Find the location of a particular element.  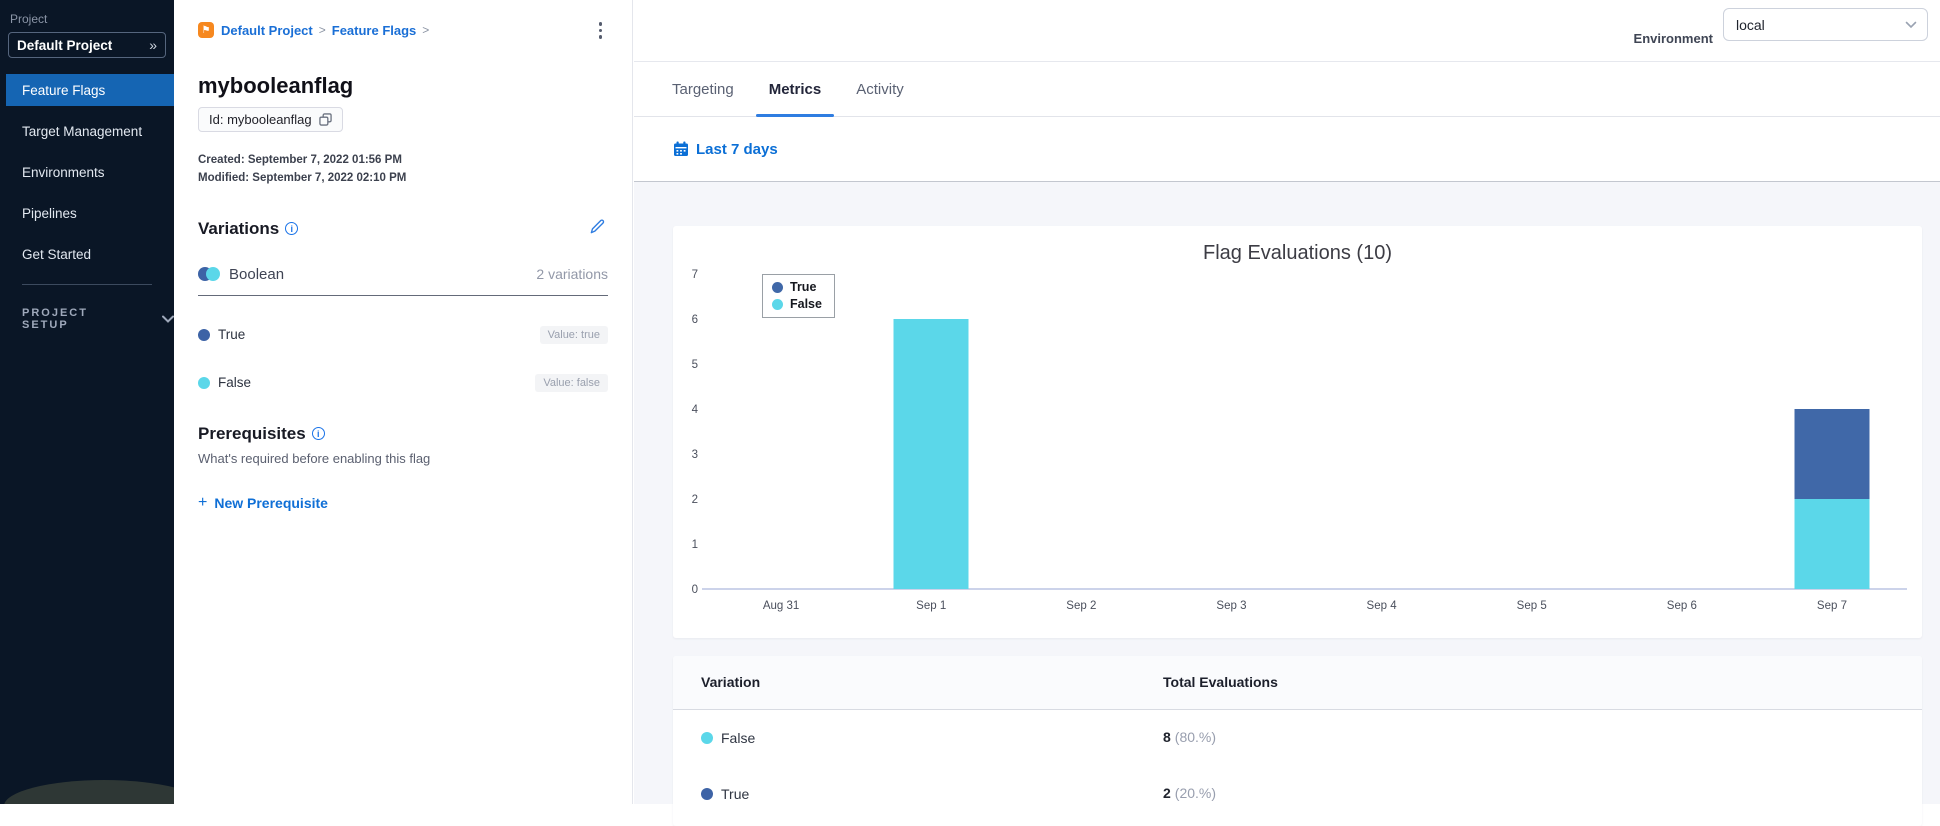

breadcrumb: ⚑ Default Project > Feature Flags > is located at coordinates (403, 30).